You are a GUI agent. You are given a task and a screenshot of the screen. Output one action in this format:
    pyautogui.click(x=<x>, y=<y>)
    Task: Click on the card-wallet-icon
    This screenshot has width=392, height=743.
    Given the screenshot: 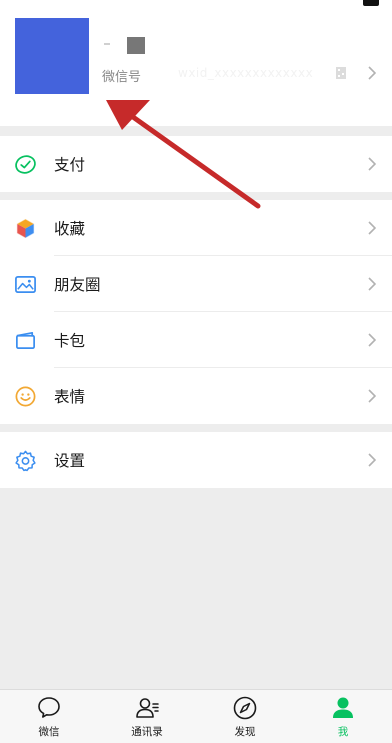 What is the action you would take?
    pyautogui.click(x=25, y=340)
    